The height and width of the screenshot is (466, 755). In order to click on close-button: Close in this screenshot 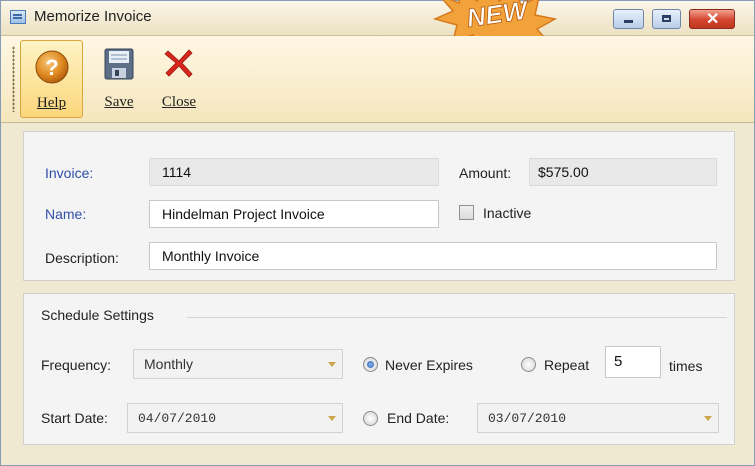, I will do `click(179, 79)`.